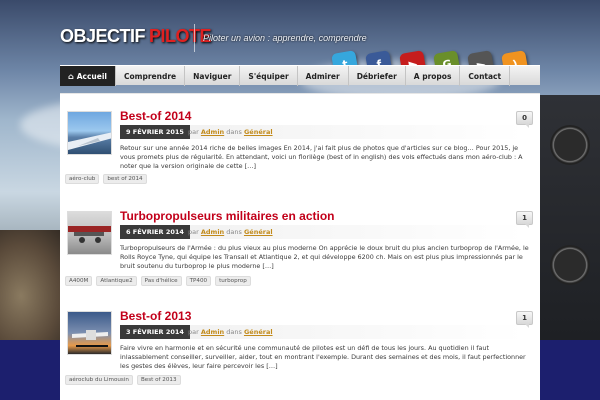  What do you see at coordinates (125, 179) in the screenshot?
I see `tag-link: best of 2014` at bounding box center [125, 179].